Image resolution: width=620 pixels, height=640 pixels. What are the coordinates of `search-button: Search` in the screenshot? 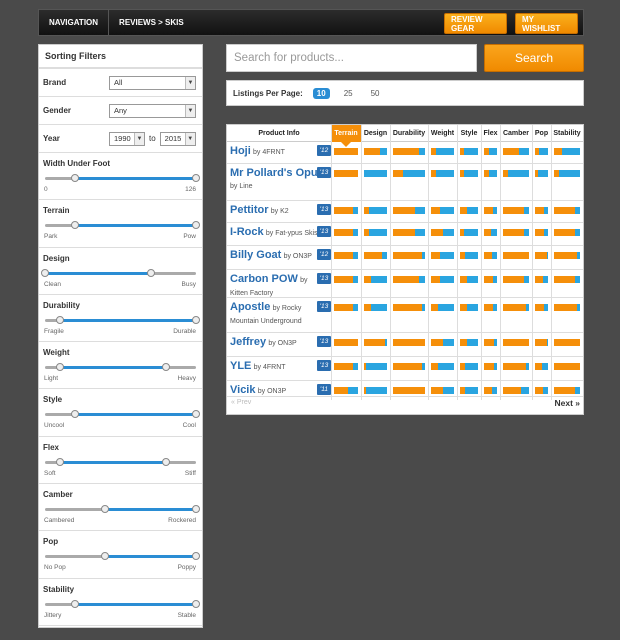 It's located at (534, 58).